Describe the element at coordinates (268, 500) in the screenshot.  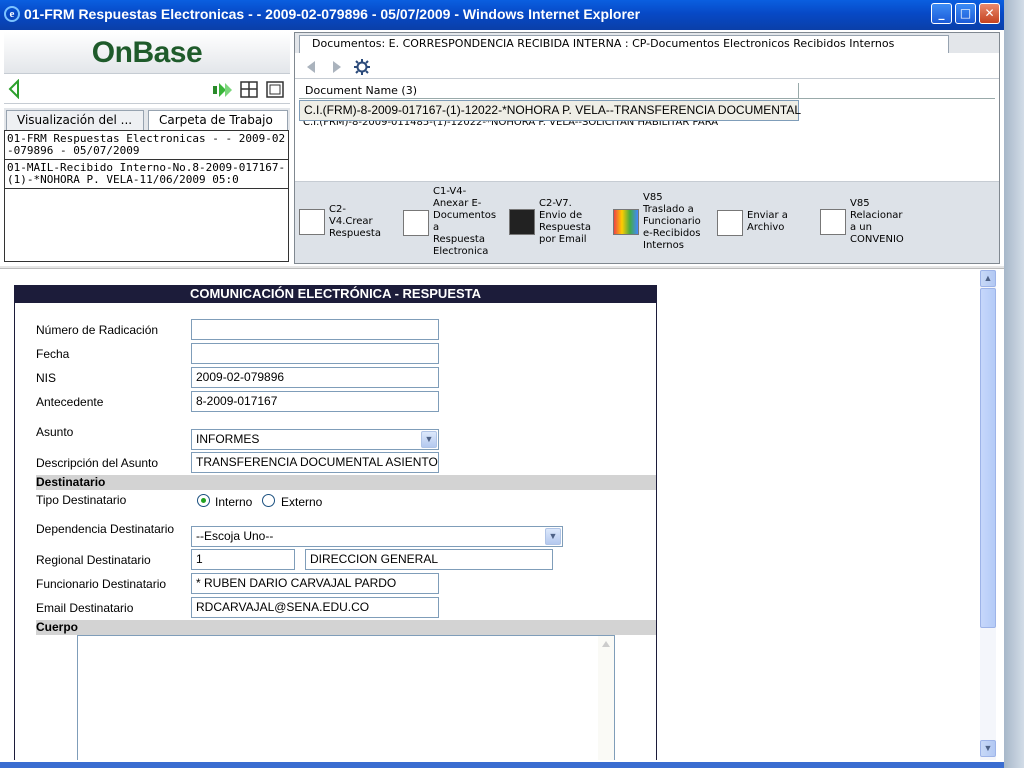
I see `radio-externo` at that location.